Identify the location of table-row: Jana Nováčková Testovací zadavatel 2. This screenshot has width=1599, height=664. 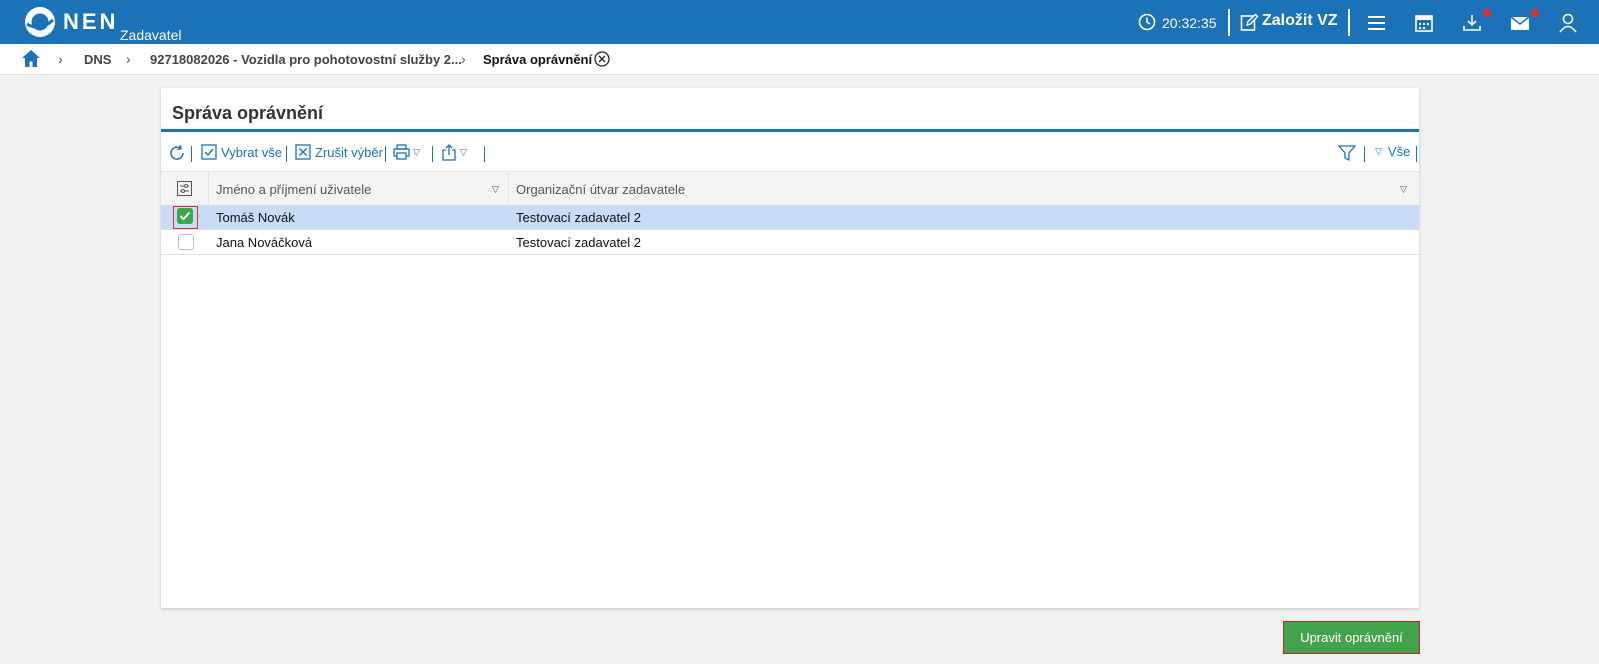
(790, 242).